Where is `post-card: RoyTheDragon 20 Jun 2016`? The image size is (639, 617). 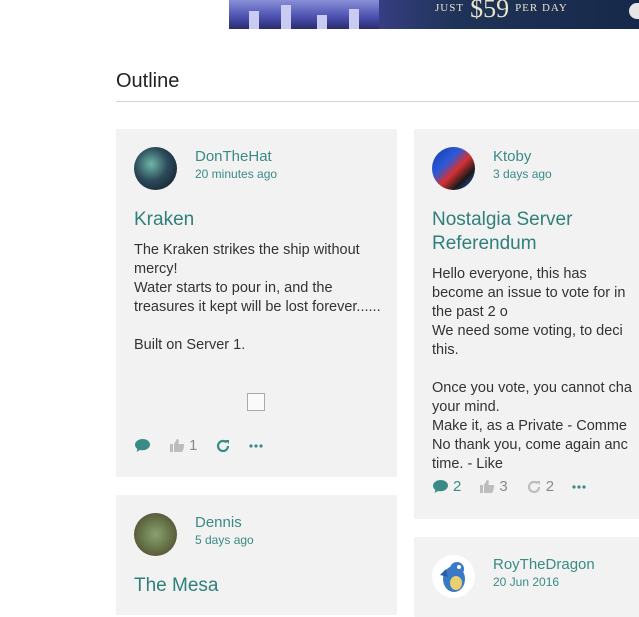
post-card: RoyTheDragon 20 Jun 2016 is located at coordinates (526, 577).